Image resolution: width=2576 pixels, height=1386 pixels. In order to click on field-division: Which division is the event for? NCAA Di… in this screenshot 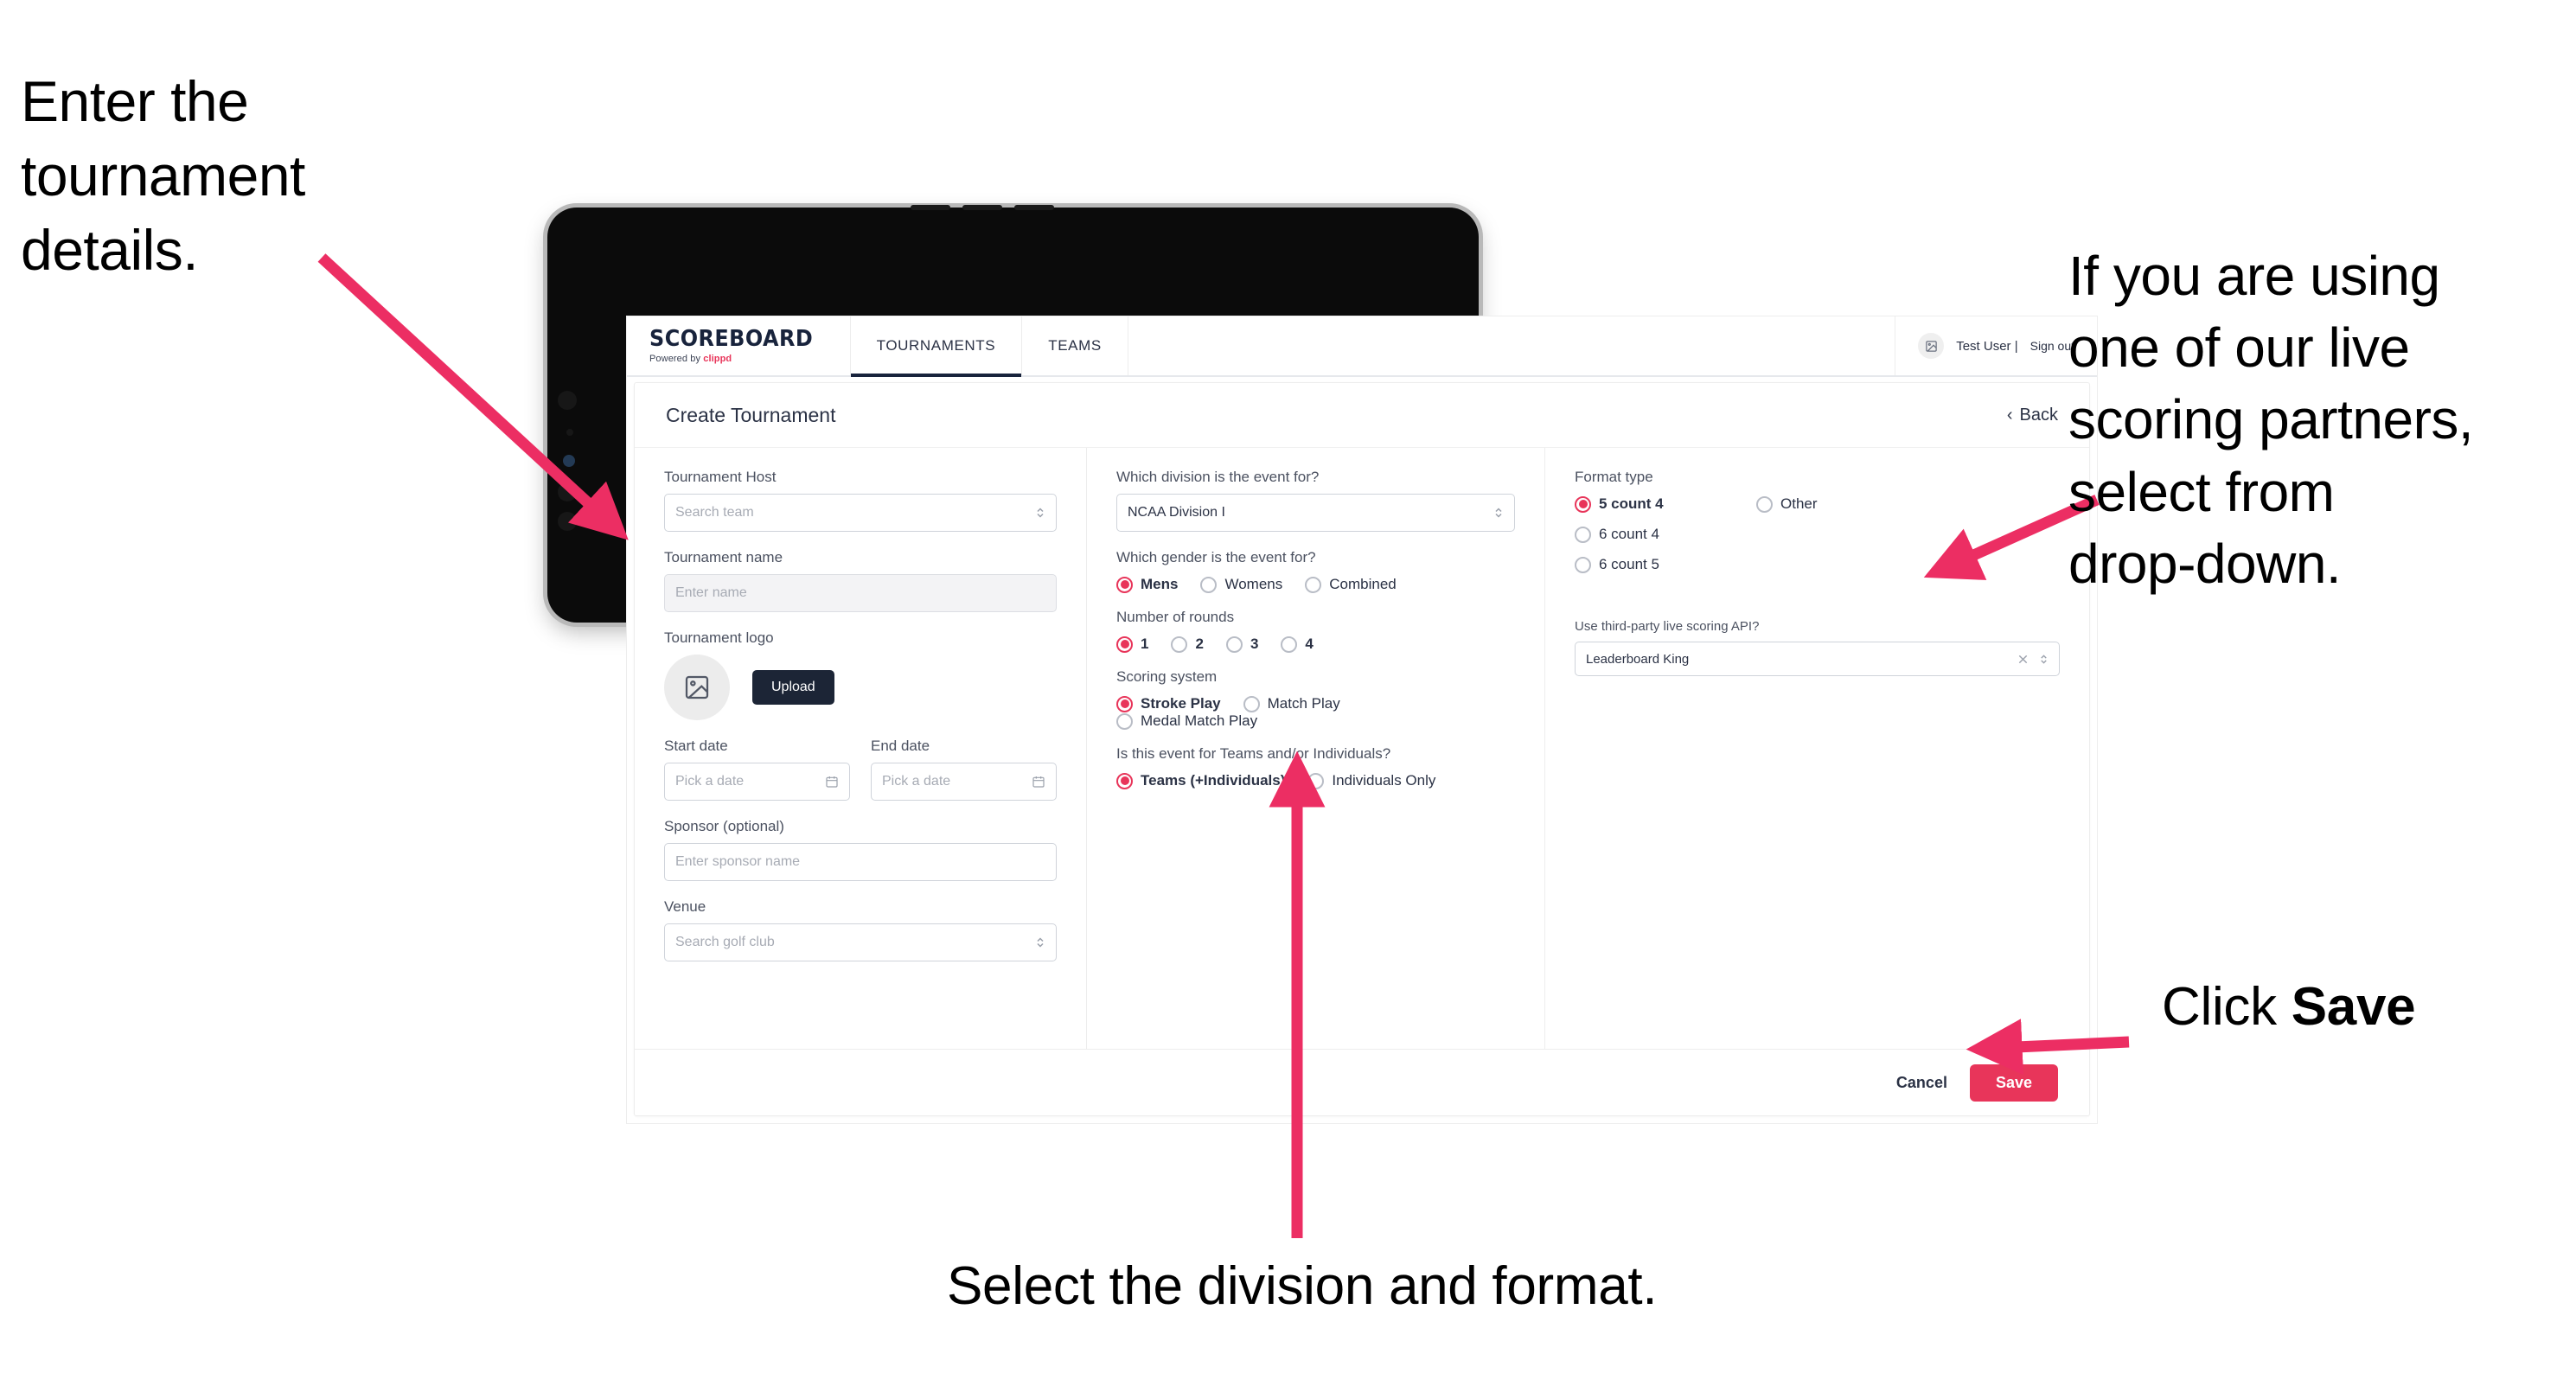, I will do `click(1316, 500)`.